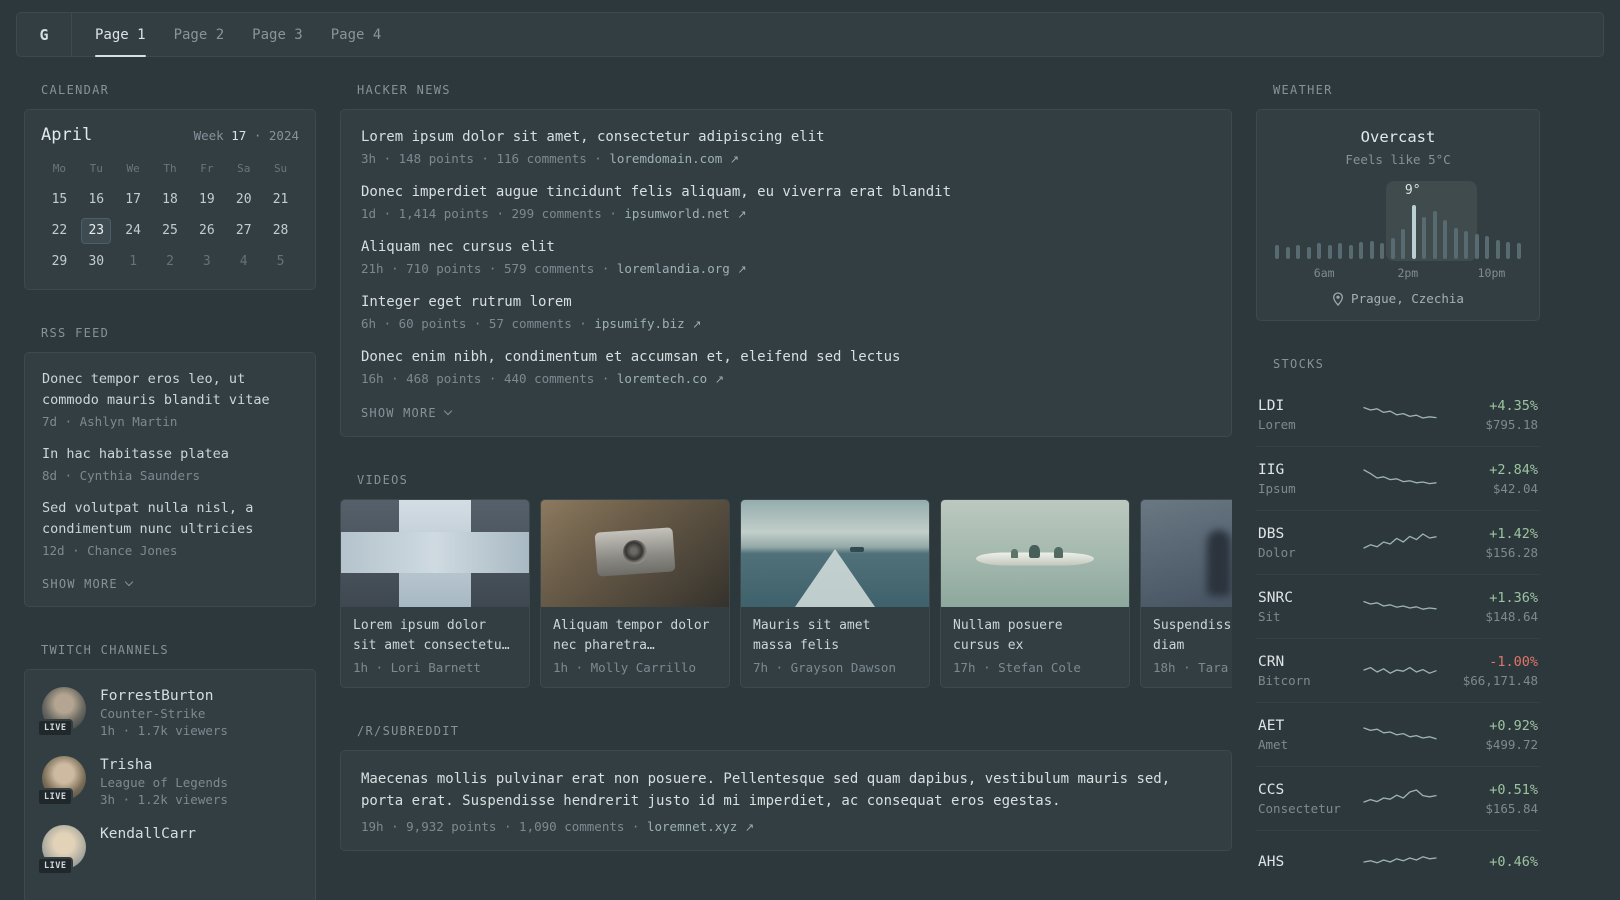 This screenshot has width=1620, height=900. What do you see at coordinates (1310, 415) in the screenshot?
I see `stock-info: LDI Lorem` at bounding box center [1310, 415].